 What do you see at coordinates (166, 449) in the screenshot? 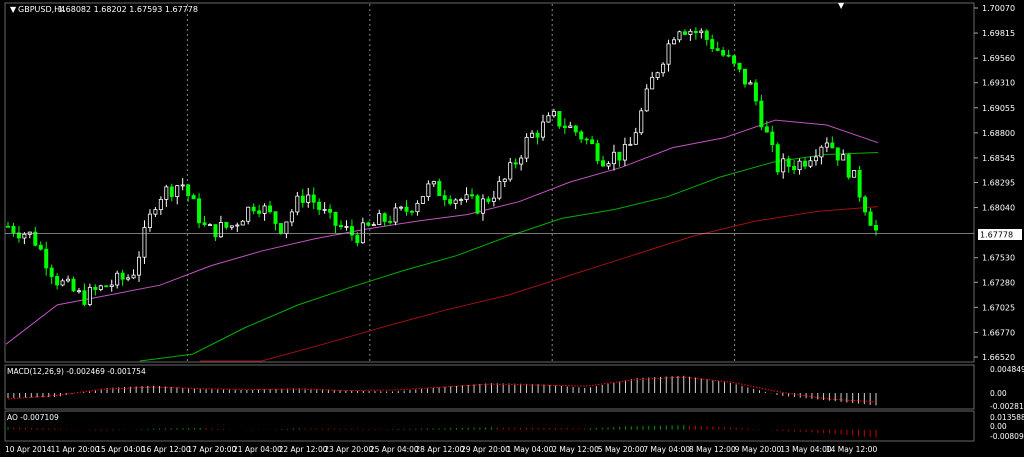
I see `time-tick-label: 16 Apr 12:00` at bounding box center [166, 449].